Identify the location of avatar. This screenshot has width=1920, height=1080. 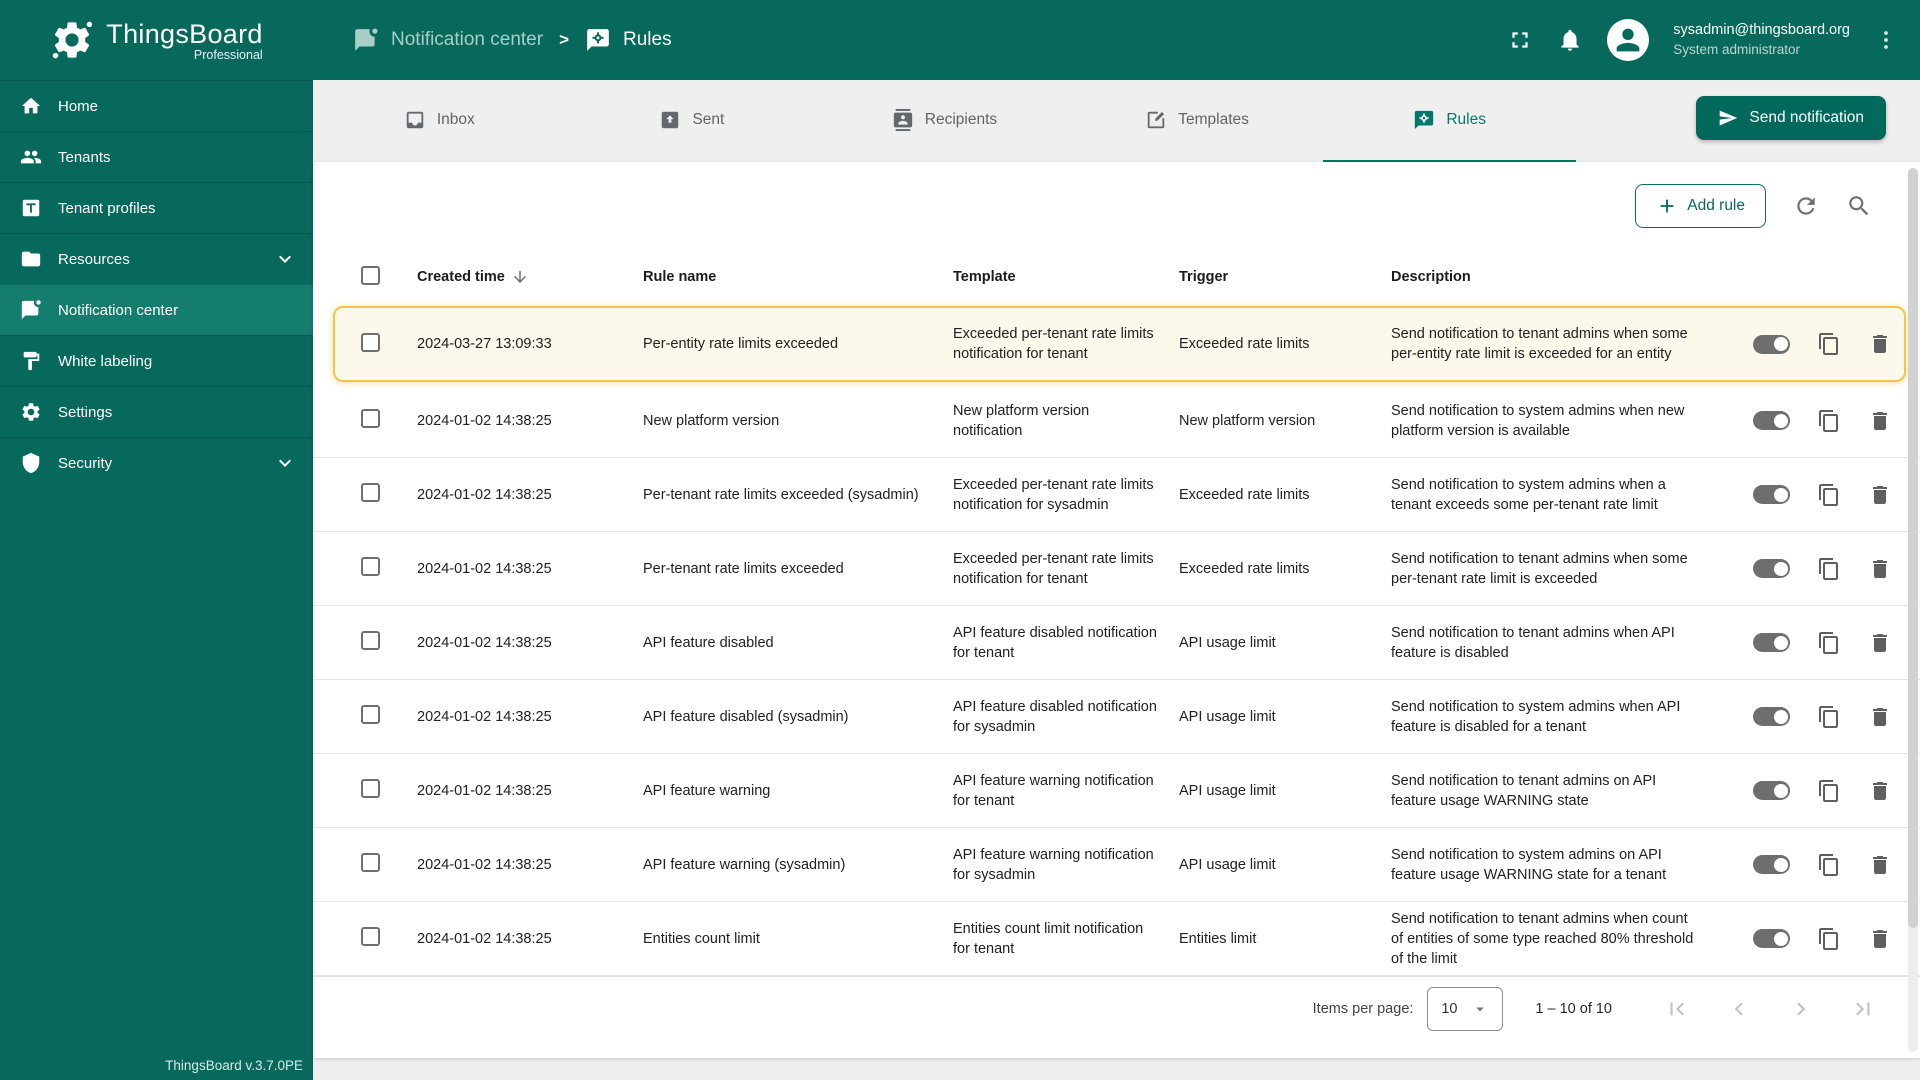
(1628, 40).